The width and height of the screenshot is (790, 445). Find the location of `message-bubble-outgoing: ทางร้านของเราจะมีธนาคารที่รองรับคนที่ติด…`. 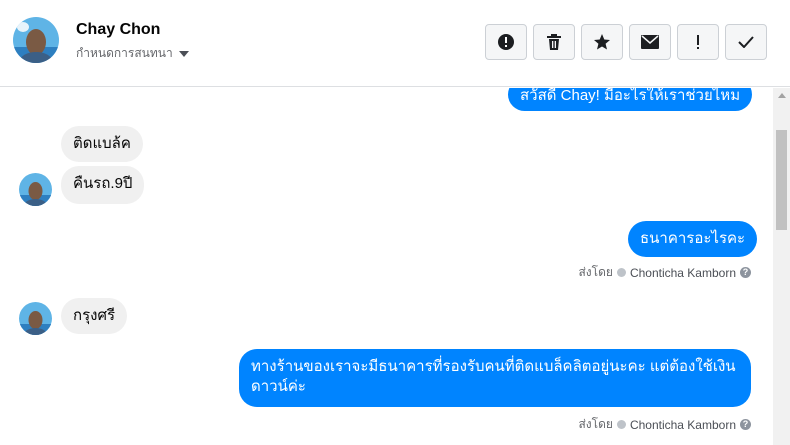

message-bubble-outgoing: ทางร้านของเราจะมีธนาคารที่รองรับคนที่ติด… is located at coordinates (495, 378).